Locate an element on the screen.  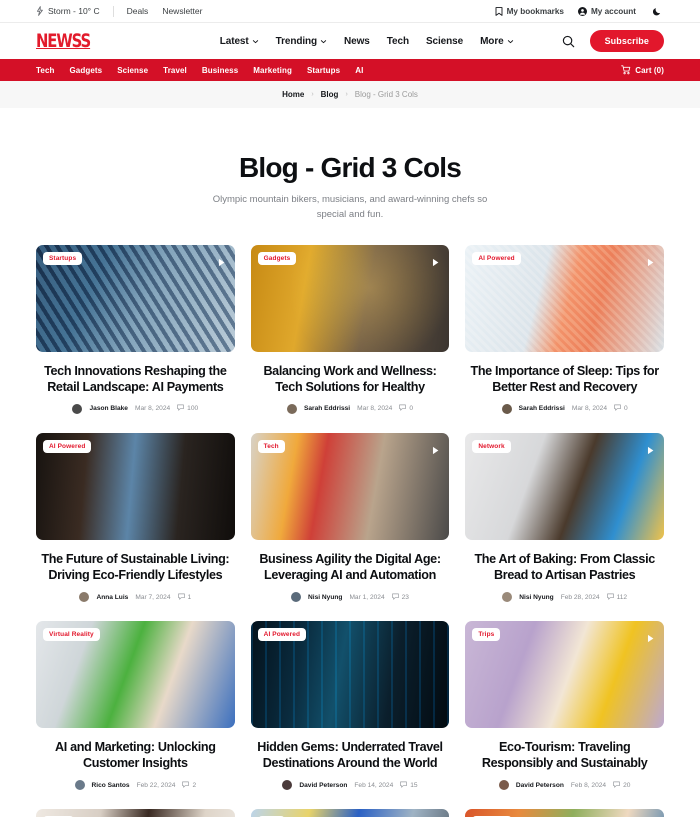
site-logo: NEWSS is located at coordinates (63, 41).